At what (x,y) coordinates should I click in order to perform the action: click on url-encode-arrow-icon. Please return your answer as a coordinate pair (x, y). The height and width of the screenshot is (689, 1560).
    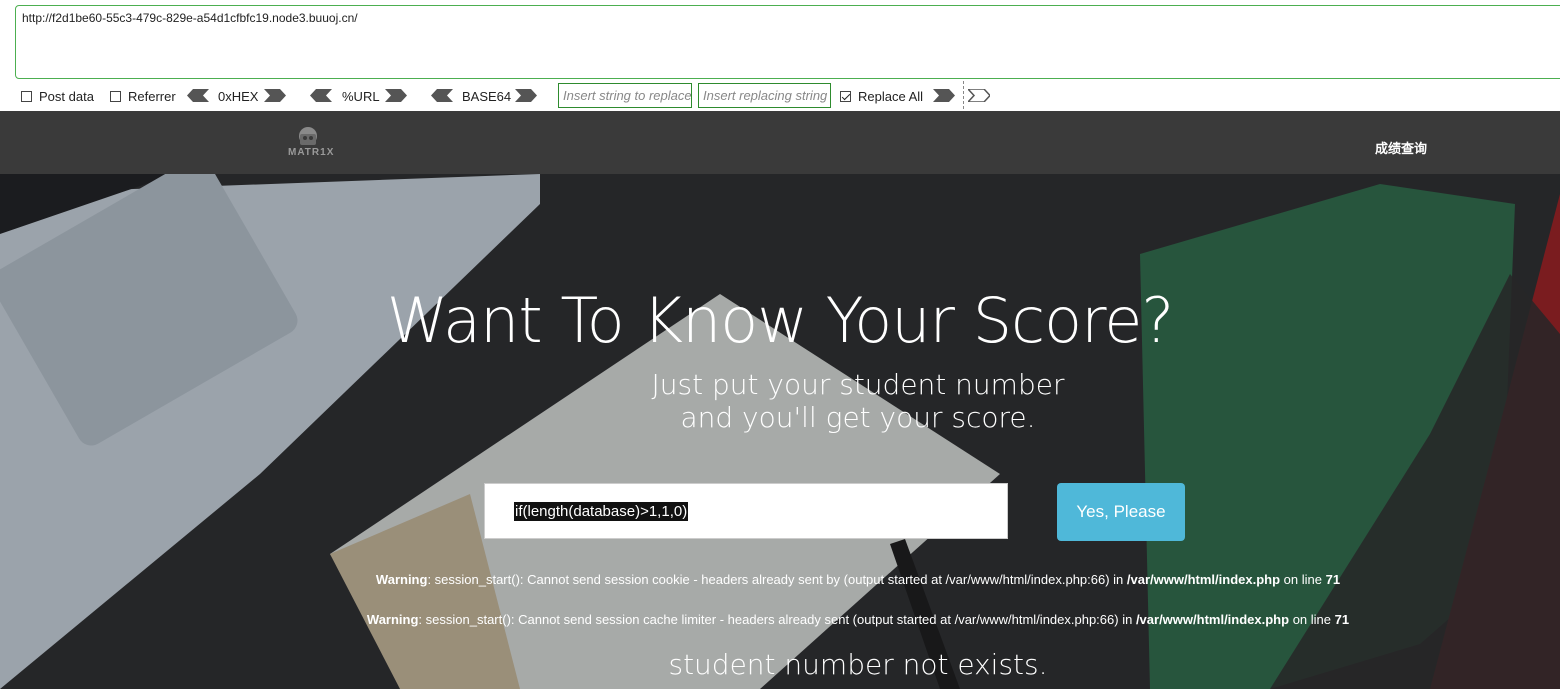
    Looking at the image, I should click on (396, 95).